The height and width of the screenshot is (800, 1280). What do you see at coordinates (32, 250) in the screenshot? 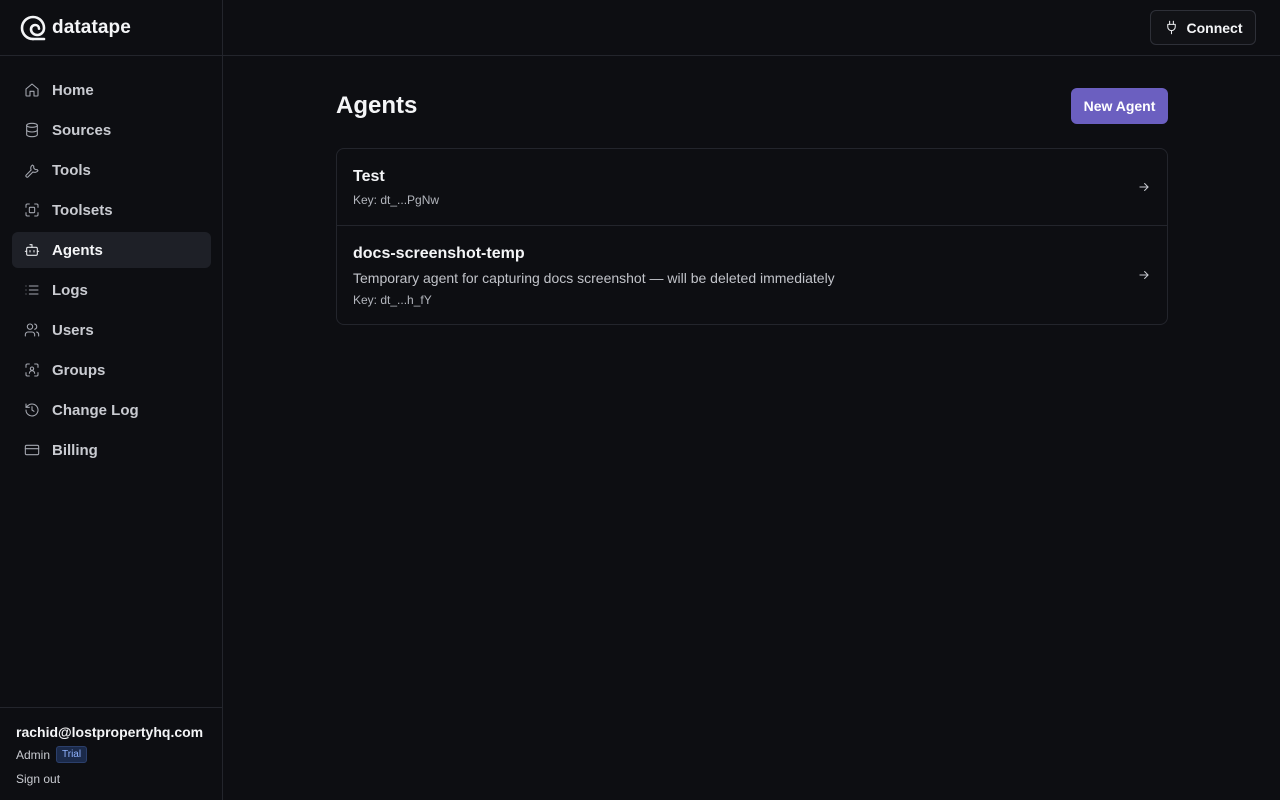
I see `bot-icon` at bounding box center [32, 250].